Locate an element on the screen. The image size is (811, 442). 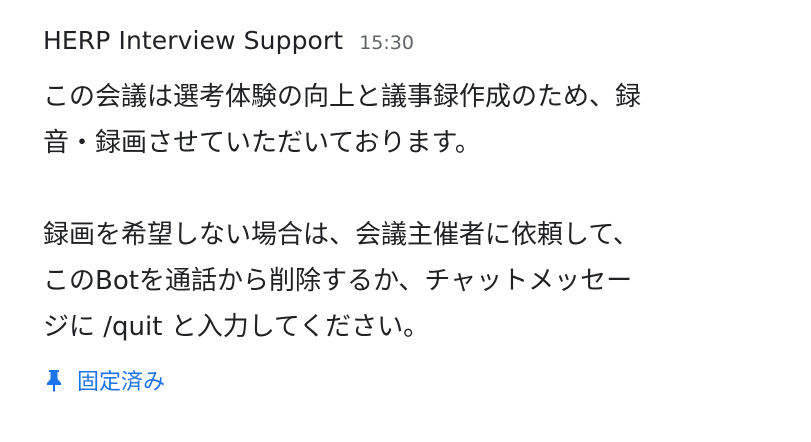
pinned-indicator: 固定済み is located at coordinates (104, 380).